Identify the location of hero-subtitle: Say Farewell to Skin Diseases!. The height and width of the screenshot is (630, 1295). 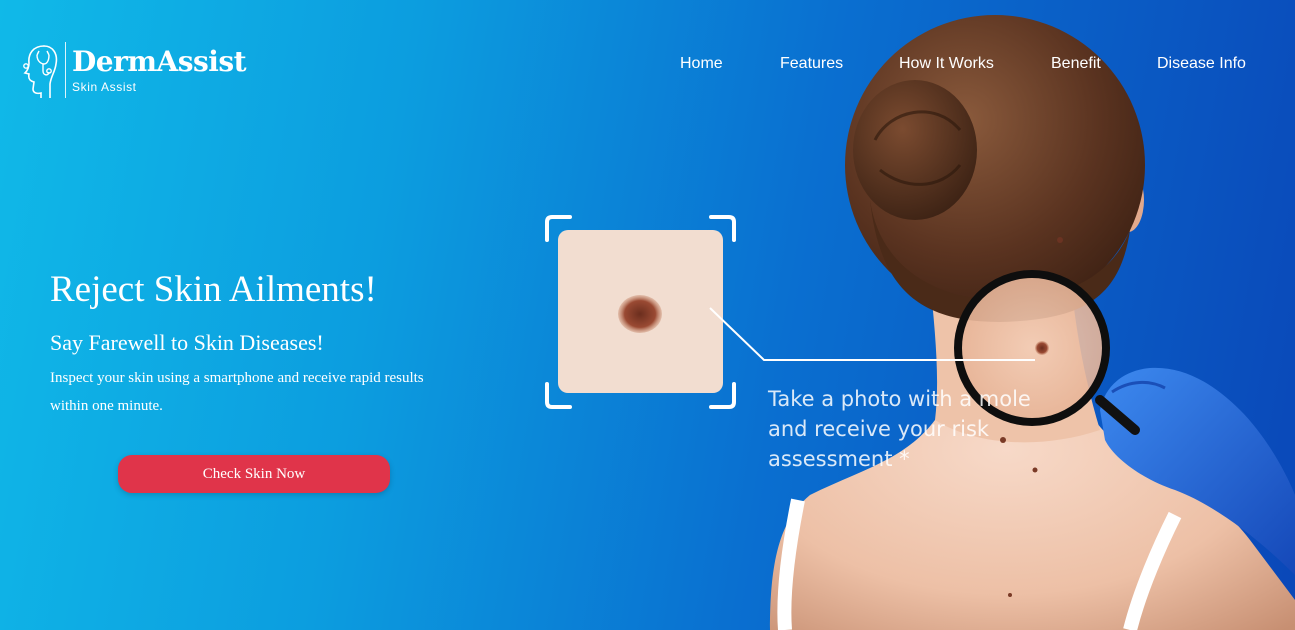
(187, 342).